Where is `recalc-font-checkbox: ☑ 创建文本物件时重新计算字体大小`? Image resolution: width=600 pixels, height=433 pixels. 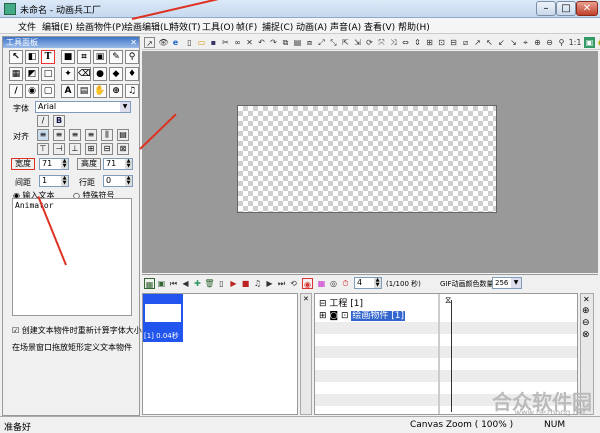
recalc-font-checkbox: ☑ 创建文本物件时重新计算字体大小 is located at coordinates (77, 330).